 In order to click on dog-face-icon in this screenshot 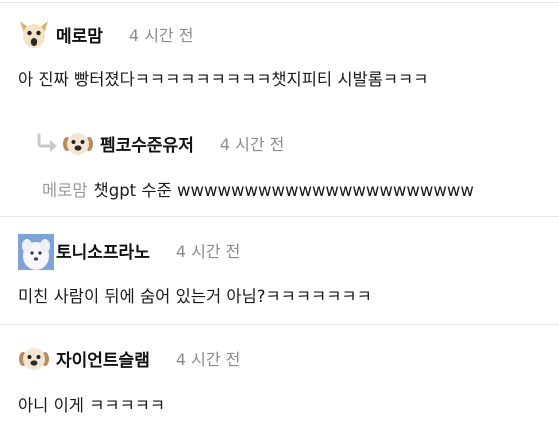, I will do `click(34, 34)`.